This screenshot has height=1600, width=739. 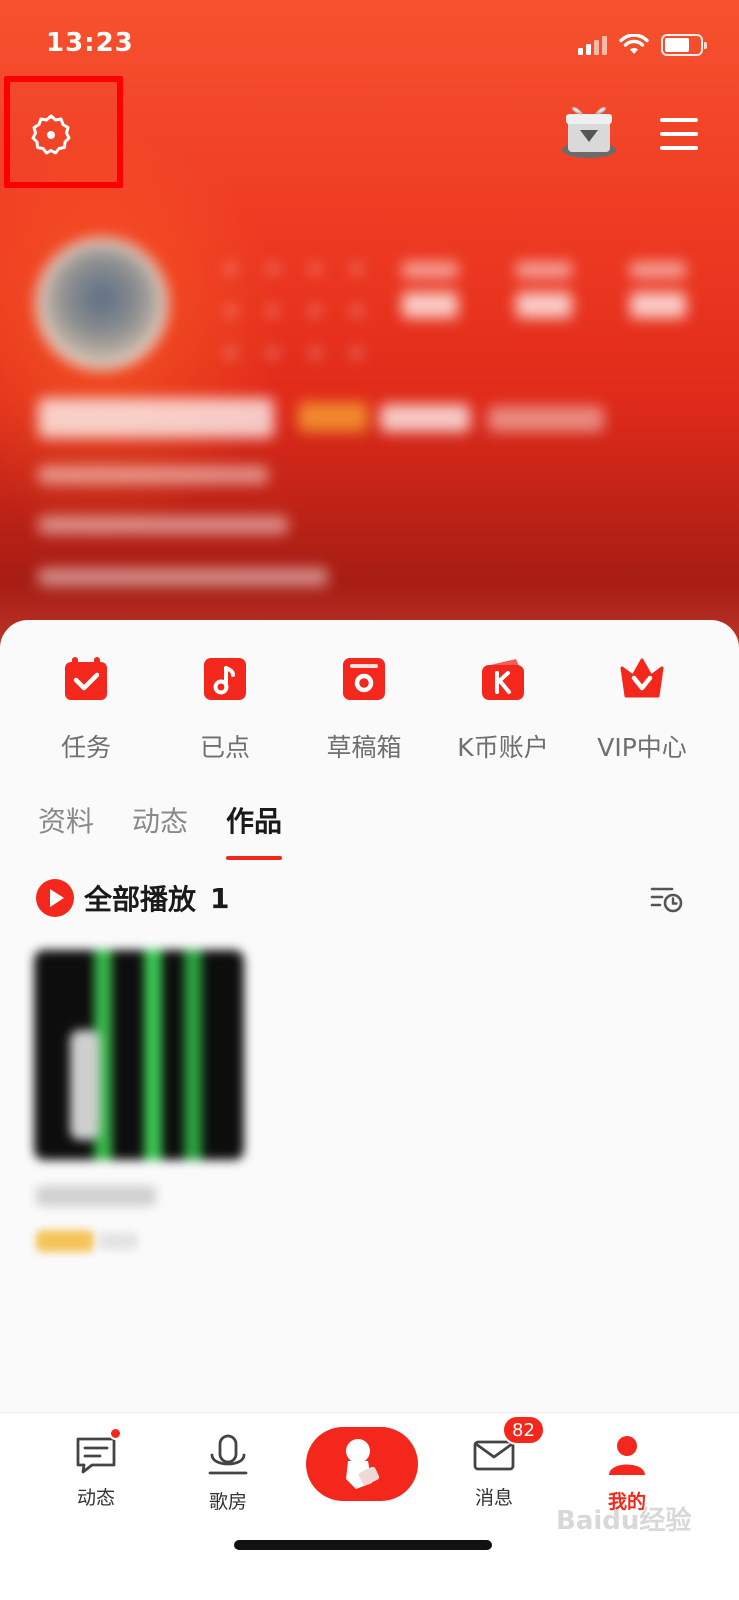 I want to click on tab-activity: 动态, so click(x=160, y=830).